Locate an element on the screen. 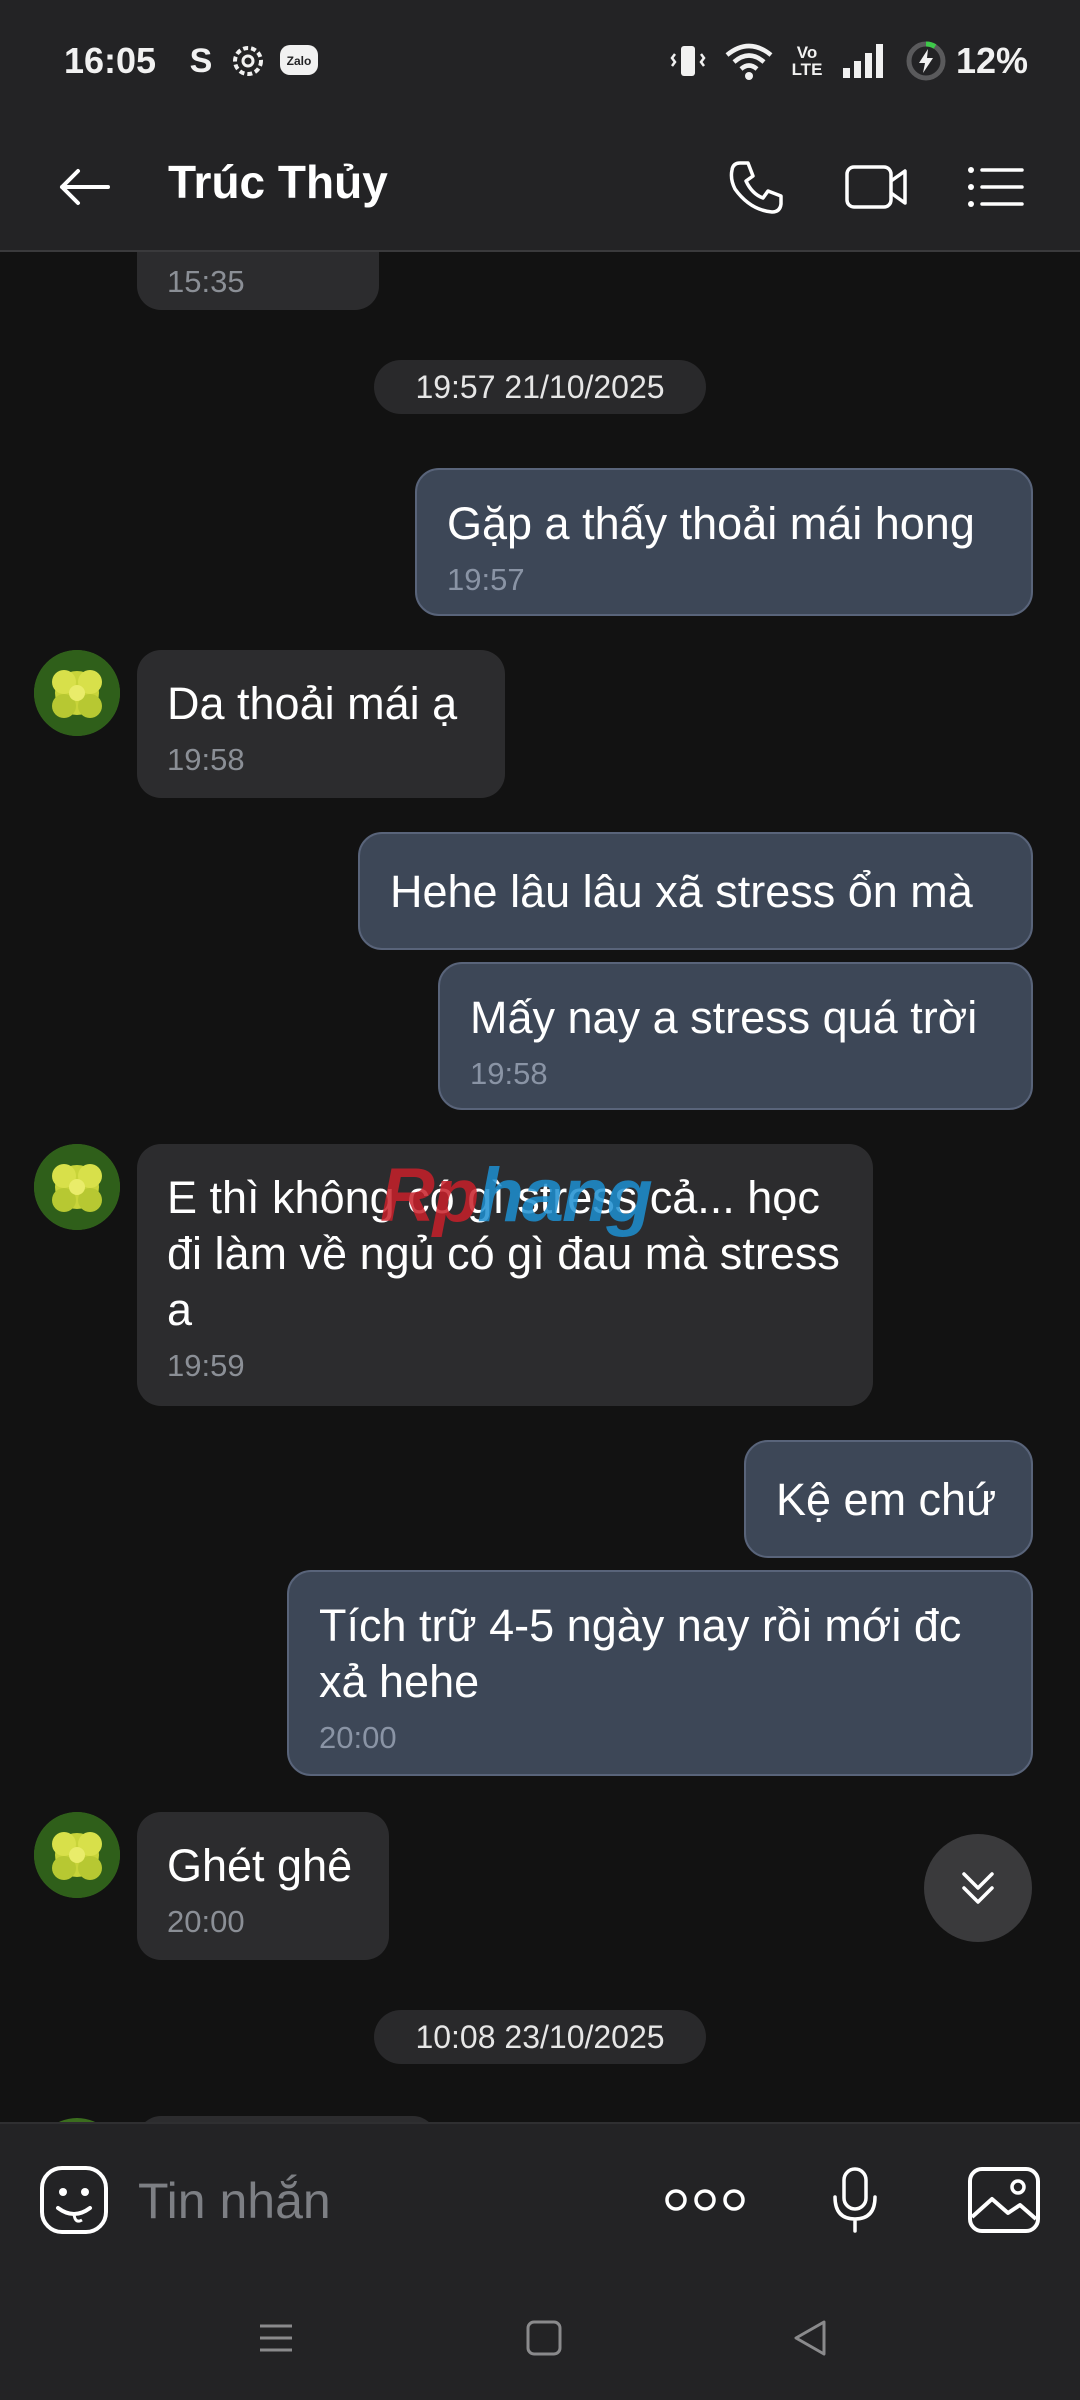 This screenshot has width=1080, height=2400. message-text: Da thoải mái ạ is located at coordinates (312, 703).